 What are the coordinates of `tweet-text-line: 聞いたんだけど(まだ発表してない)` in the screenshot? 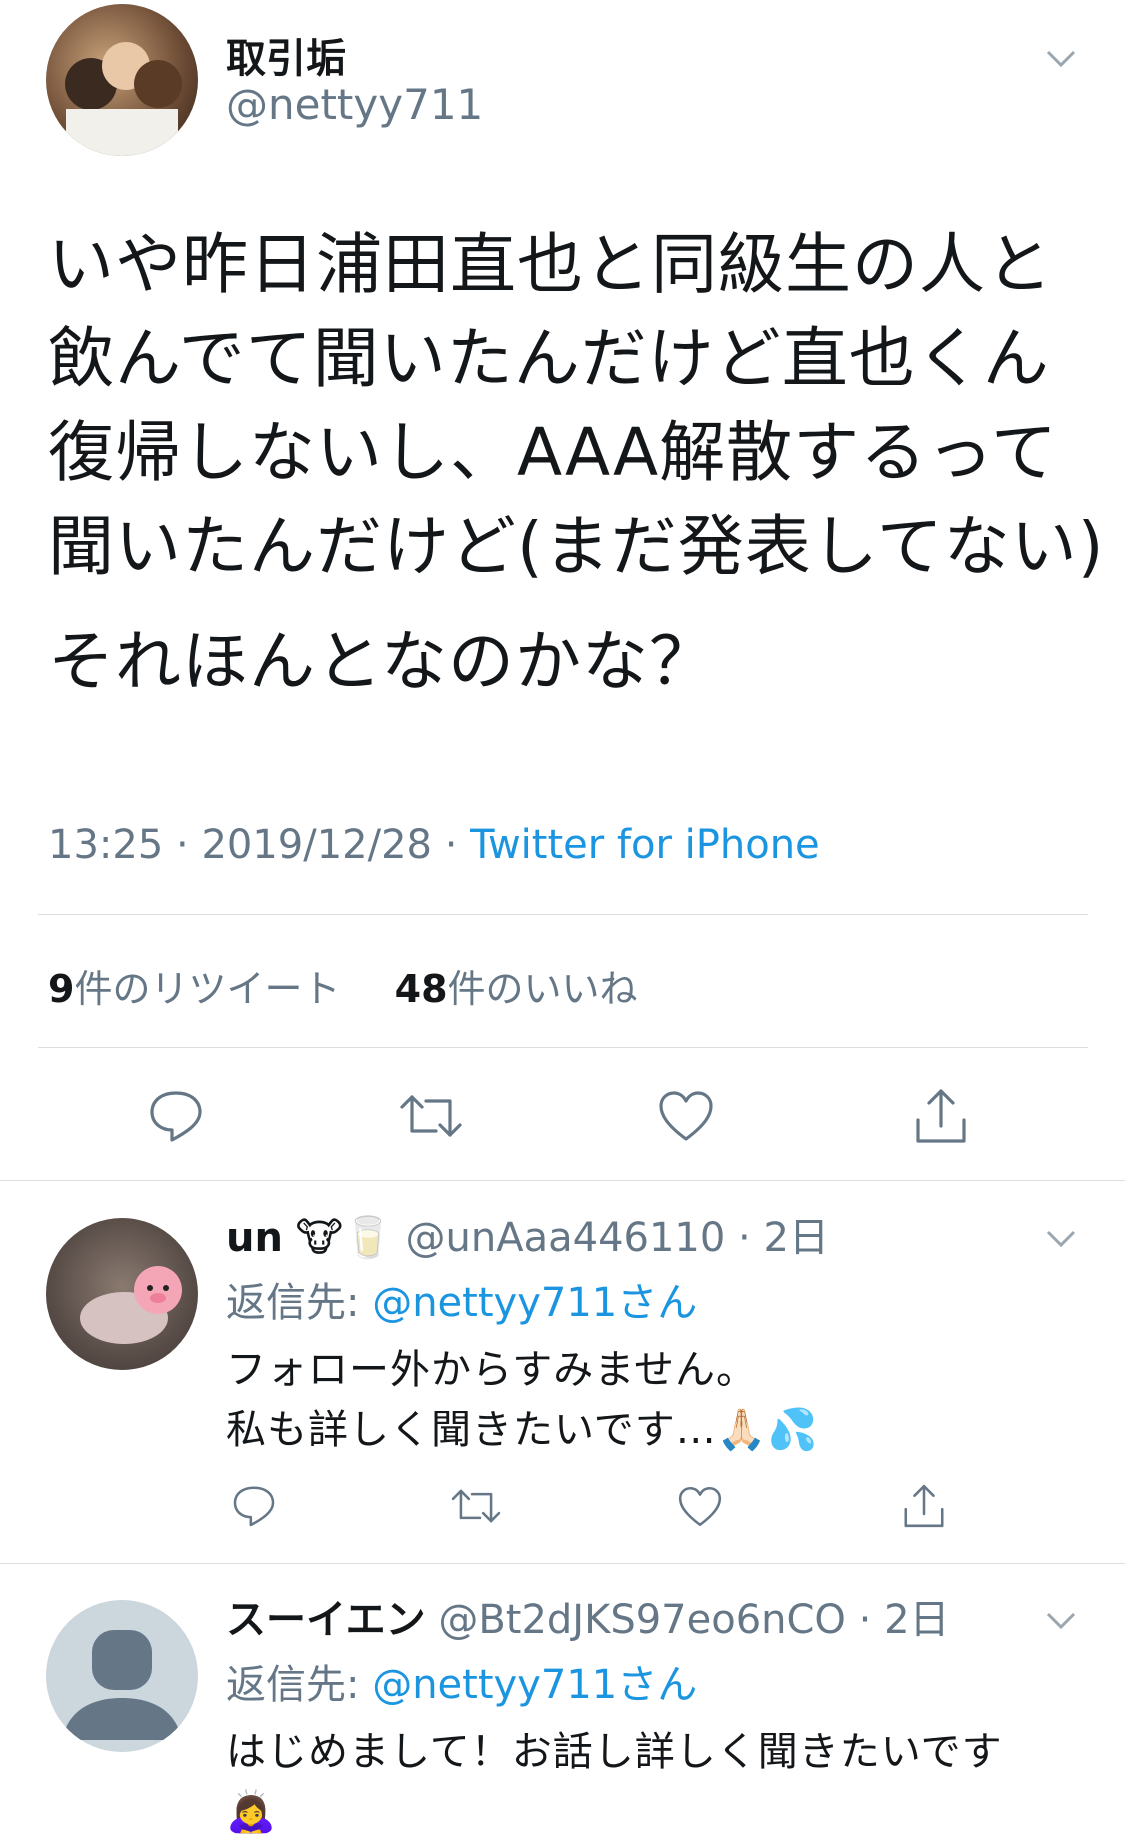 It's located at (576, 546).